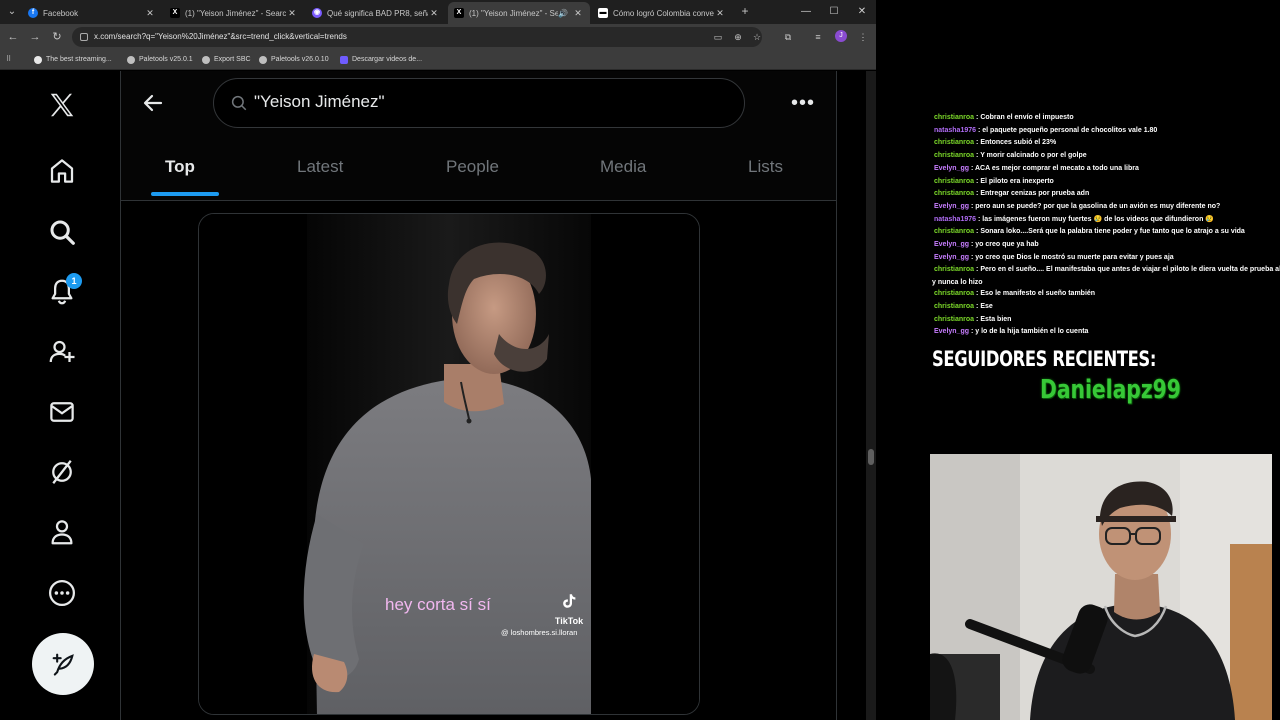  Describe the element at coordinates (160, 60) in the screenshot. I see `bookmark-item: Paletools v25.0.1` at that location.